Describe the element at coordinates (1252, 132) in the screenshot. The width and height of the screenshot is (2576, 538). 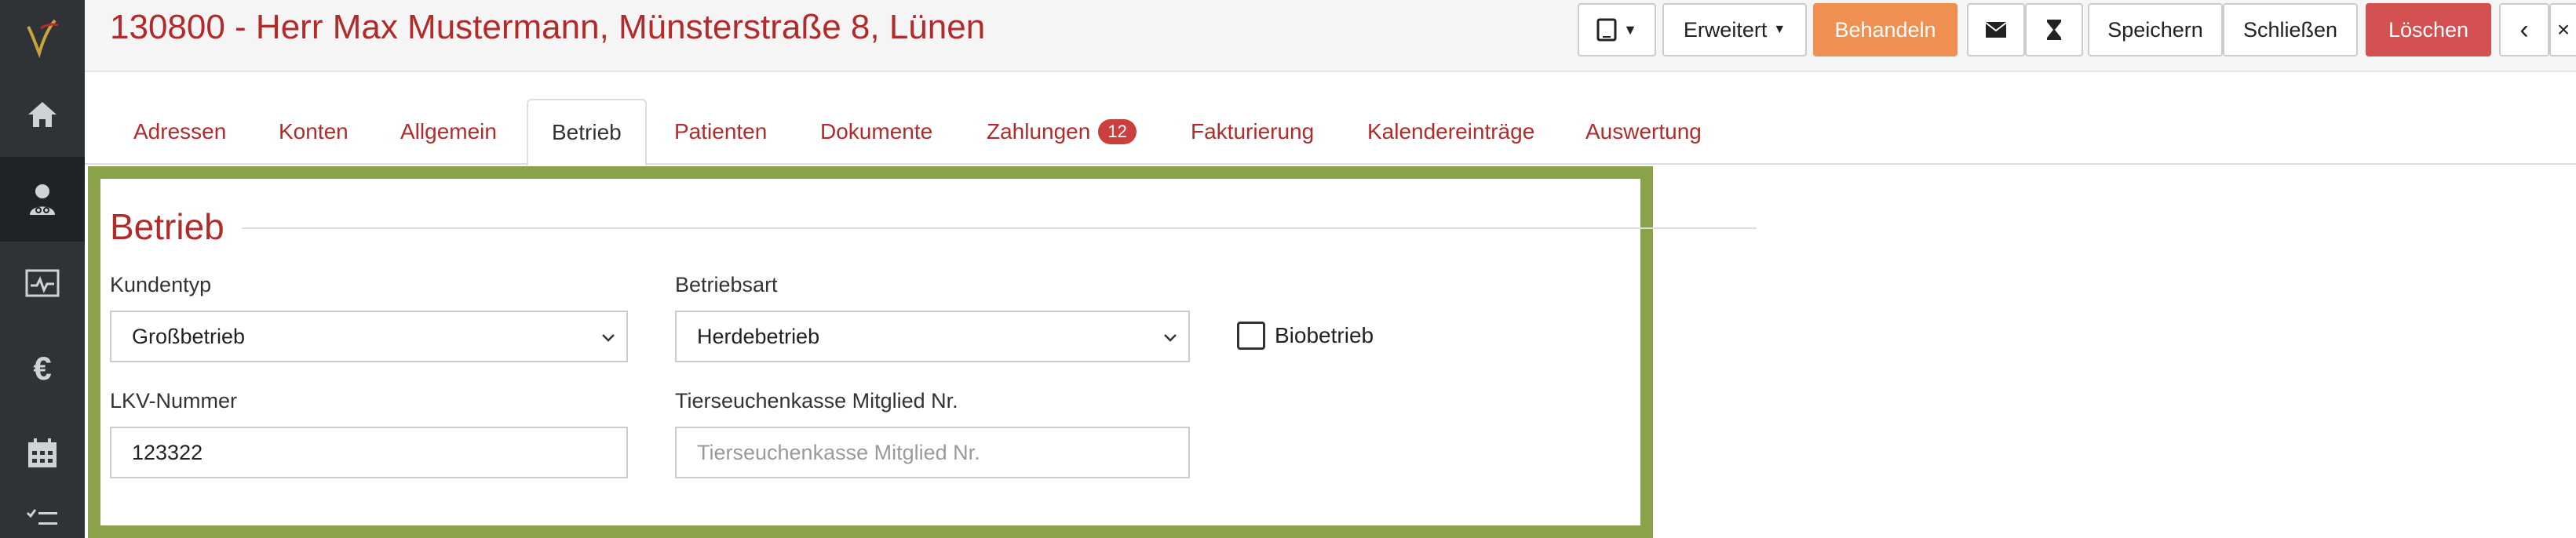
I see `tab-fakturierung: Fakturierung` at that location.